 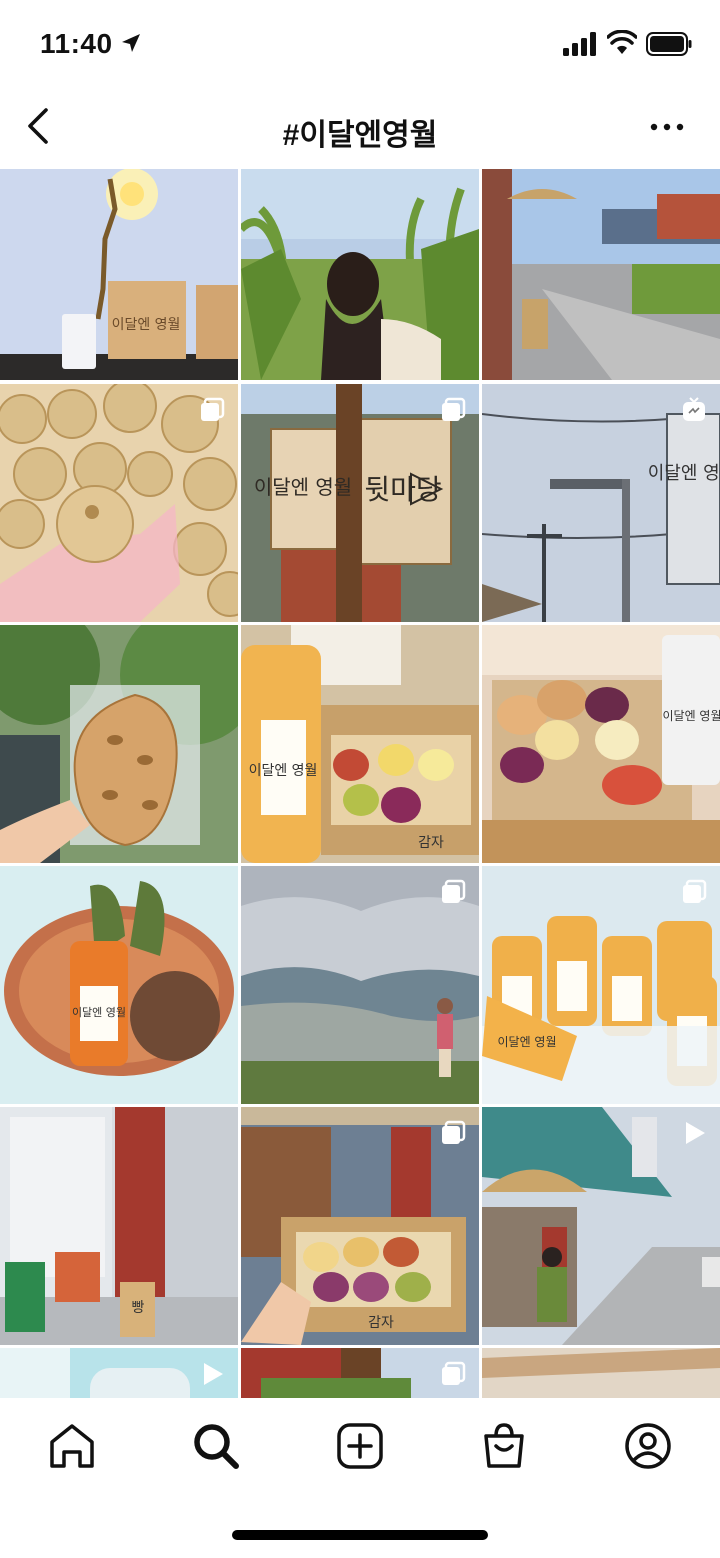 I want to click on header: #이달엔영월, so click(x=360, y=128).